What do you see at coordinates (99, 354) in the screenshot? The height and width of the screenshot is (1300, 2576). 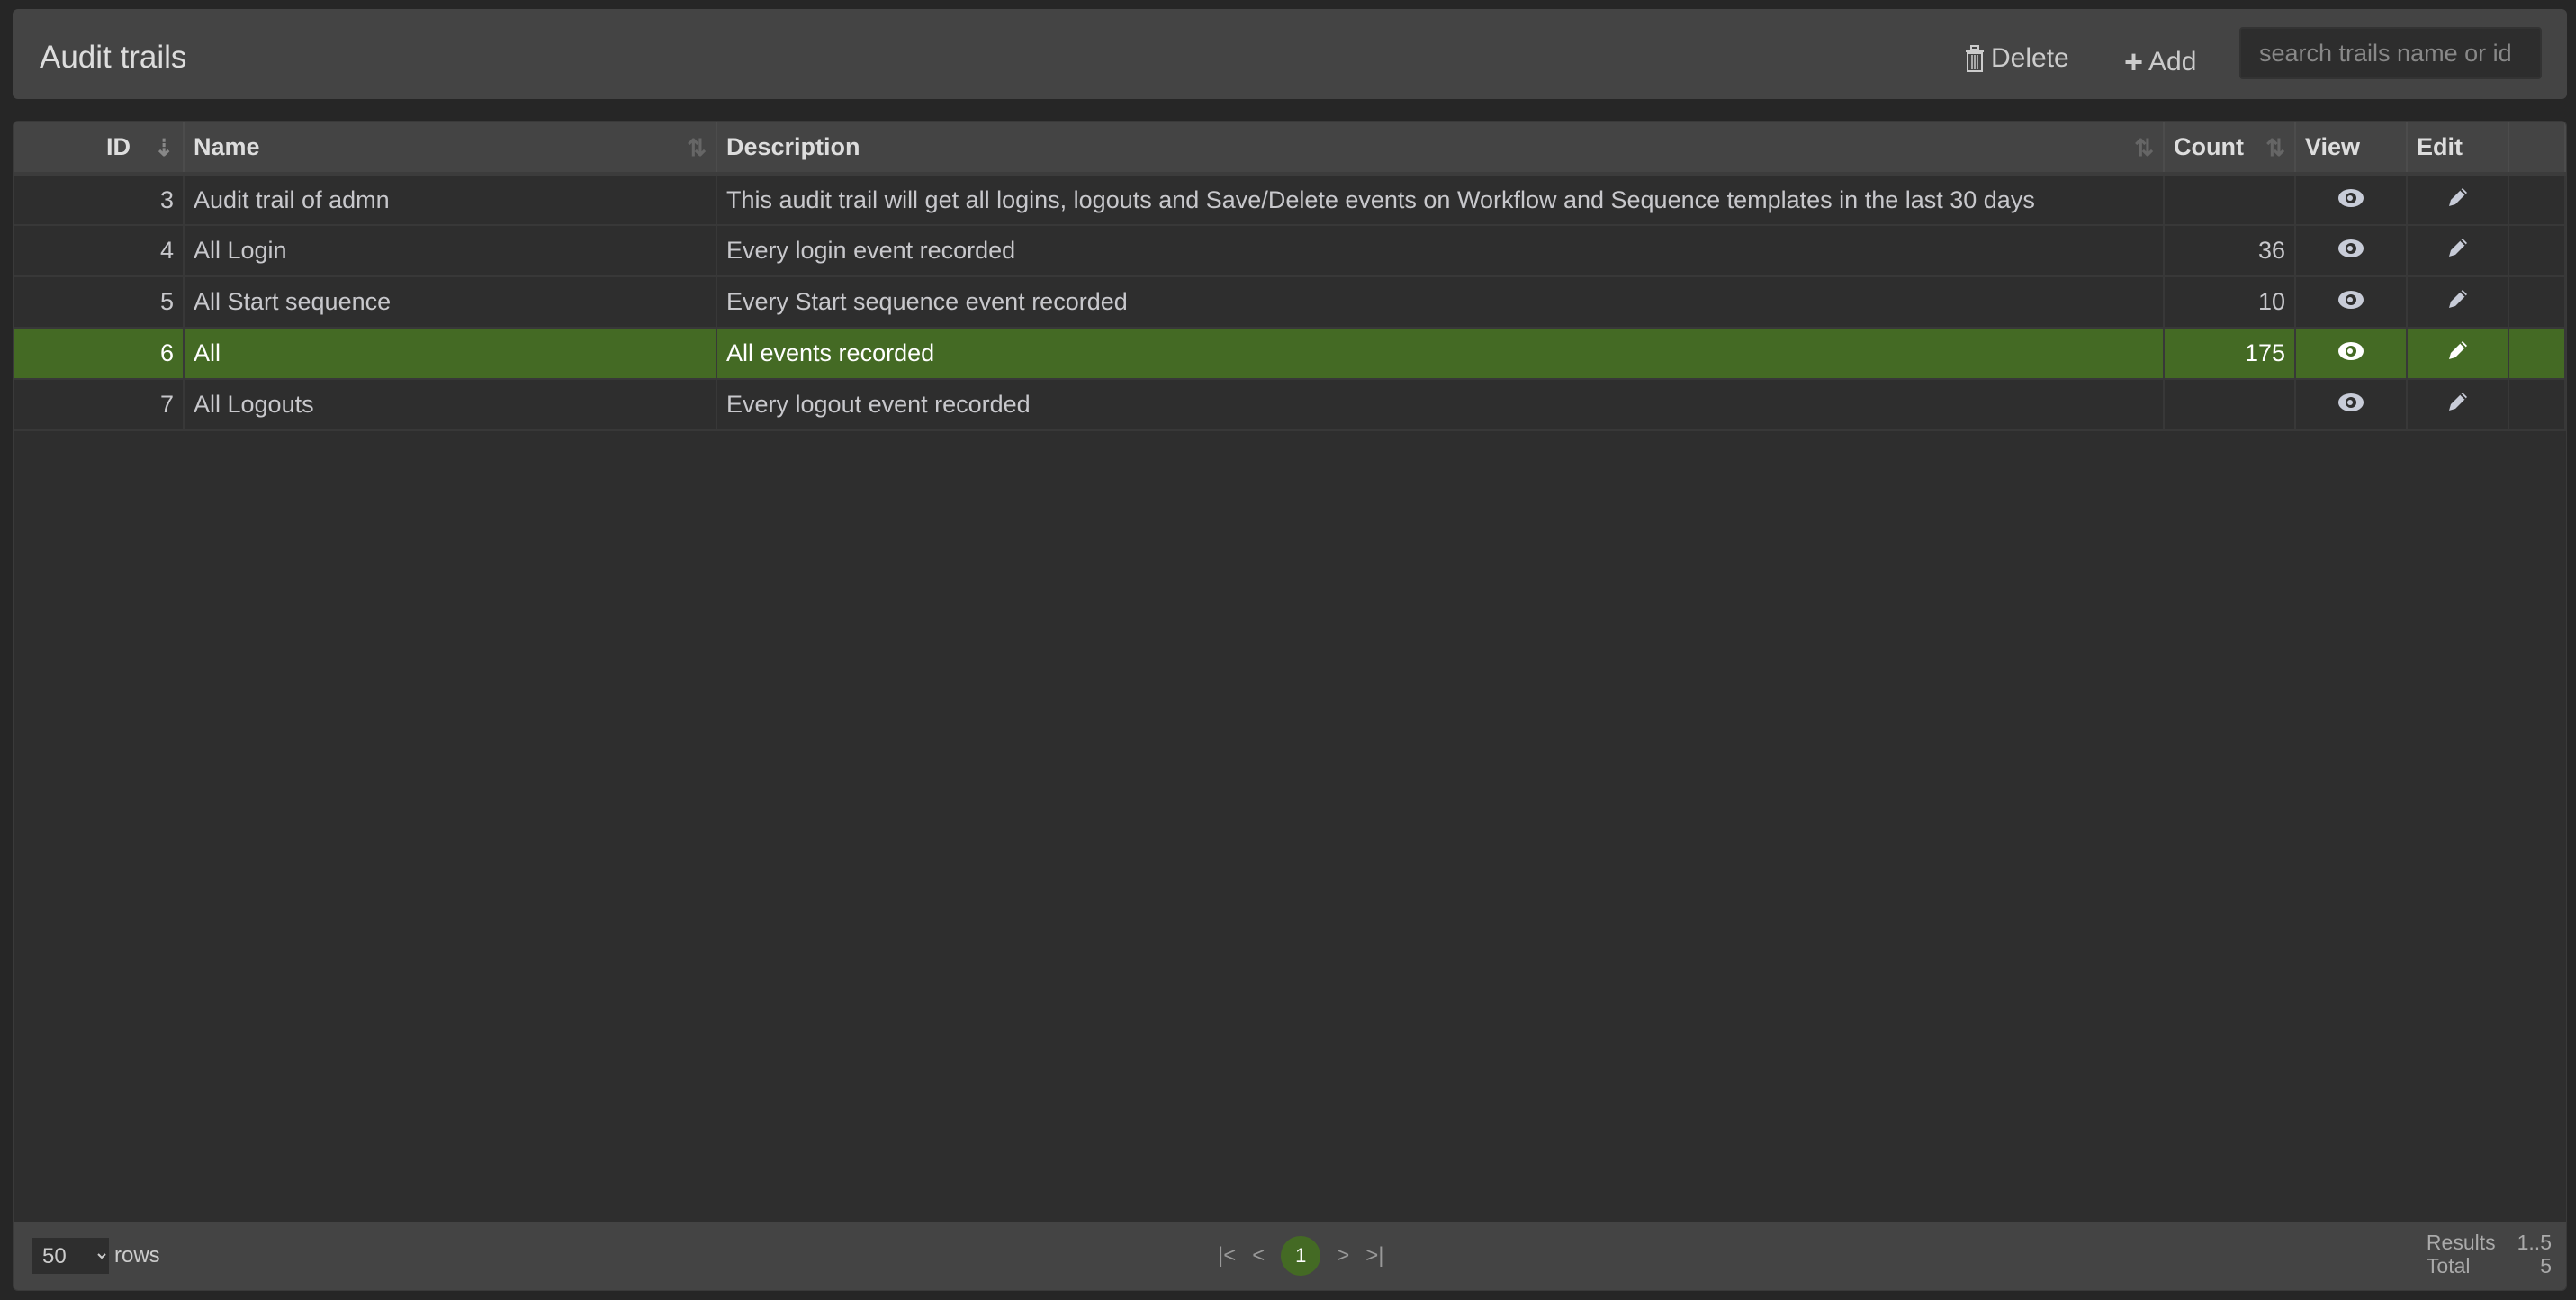 I see `row-id: 6` at bounding box center [99, 354].